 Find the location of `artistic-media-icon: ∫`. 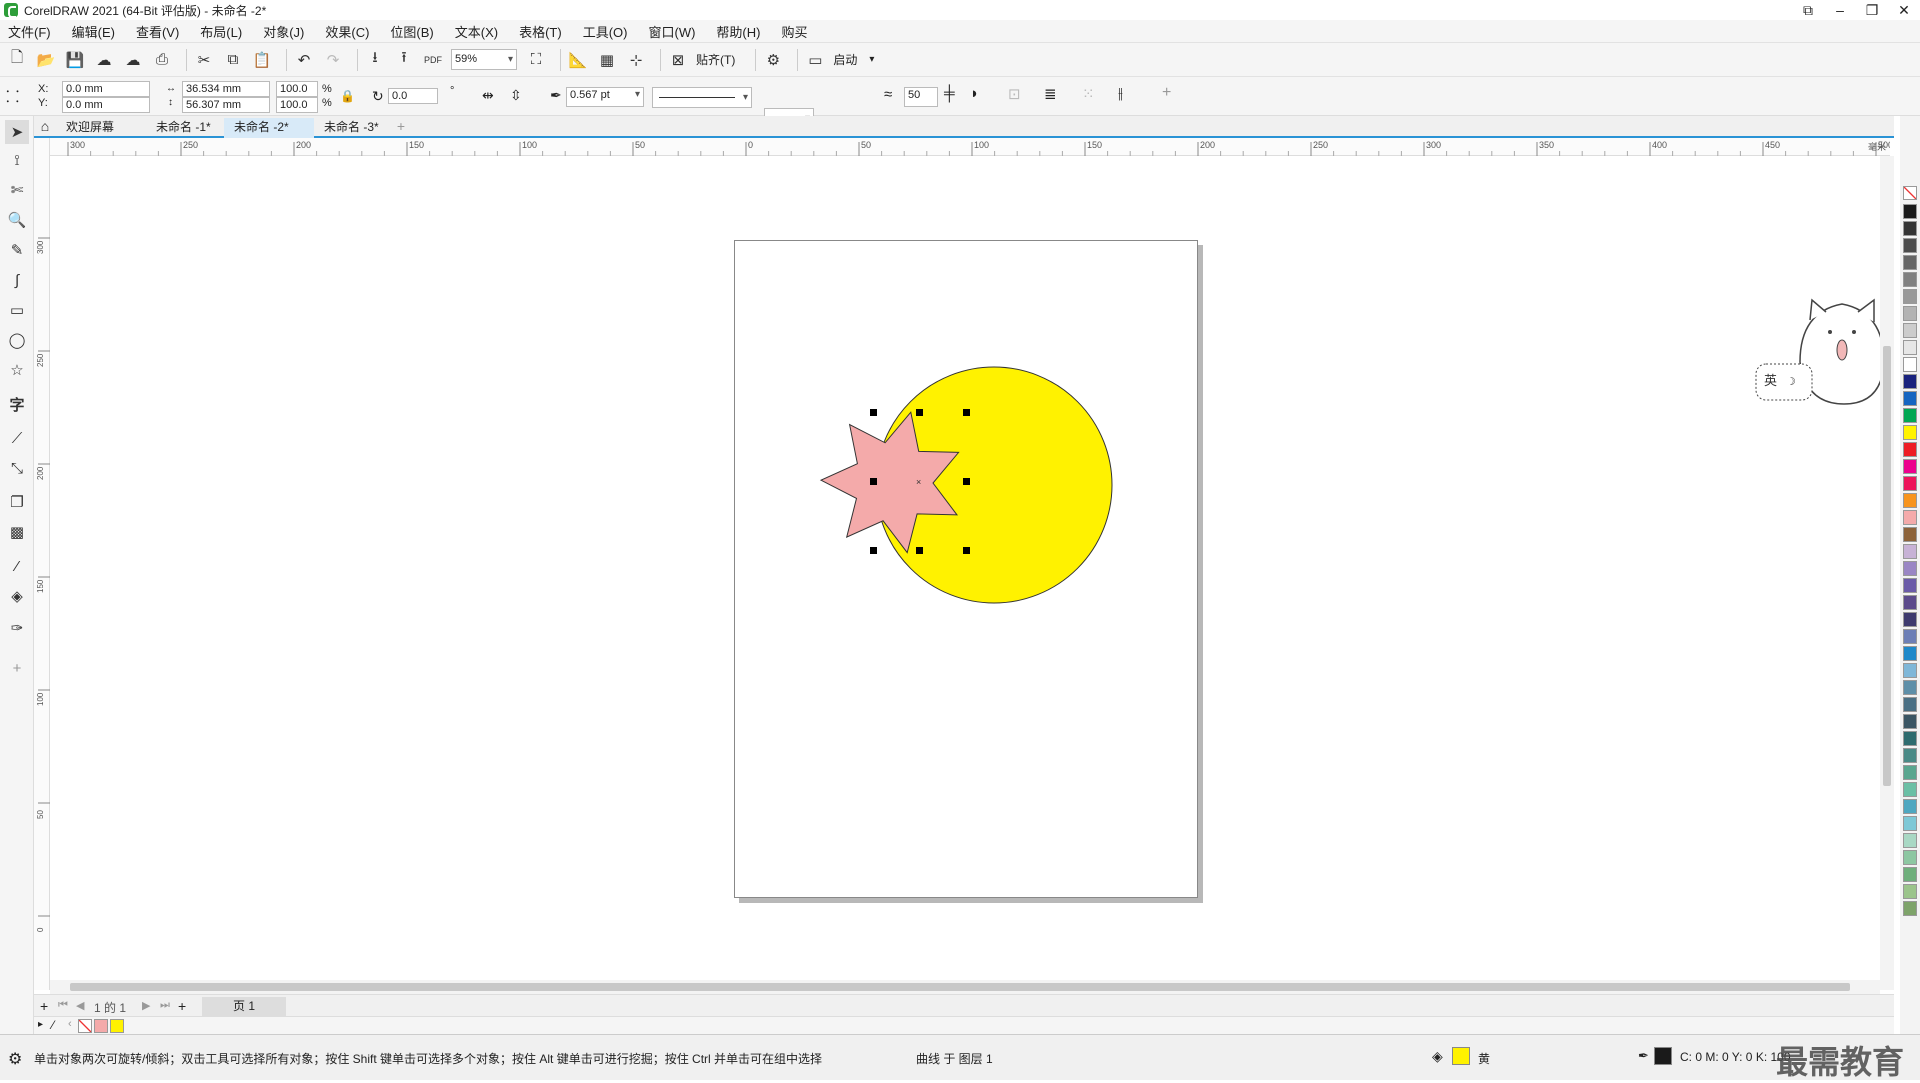

artistic-media-icon: ∫ is located at coordinates (17, 280).